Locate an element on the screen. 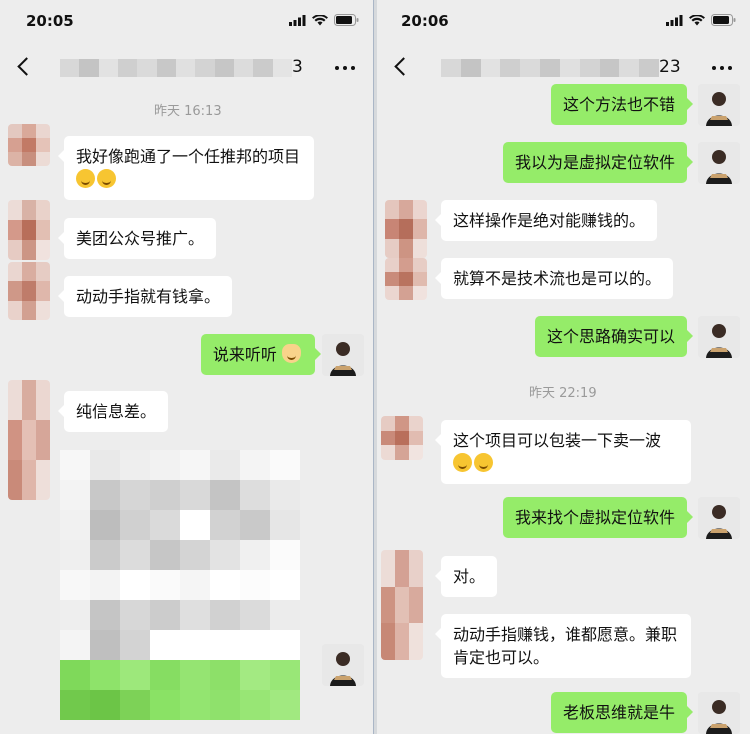 The width and height of the screenshot is (750, 734). message-text: 这个项目可以包装一下卖一波 is located at coordinates (557, 440).